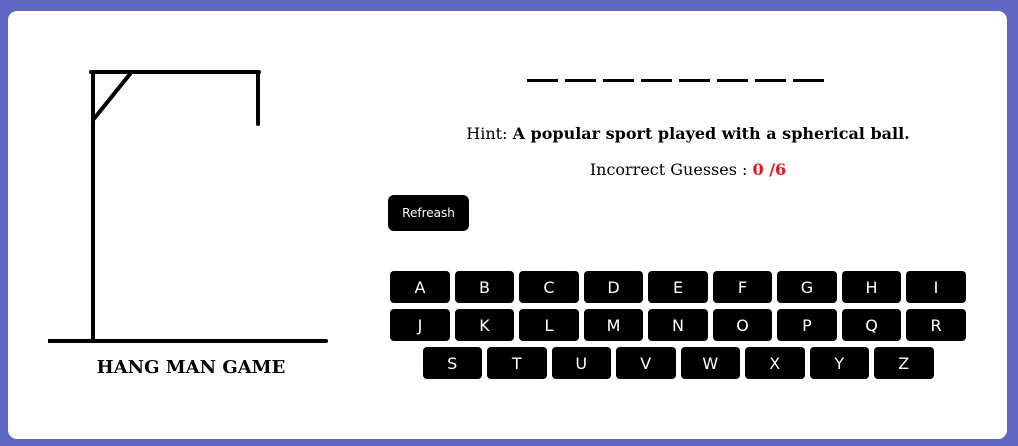 This screenshot has width=1018, height=446. I want to click on letter-key-t: T, so click(517, 363).